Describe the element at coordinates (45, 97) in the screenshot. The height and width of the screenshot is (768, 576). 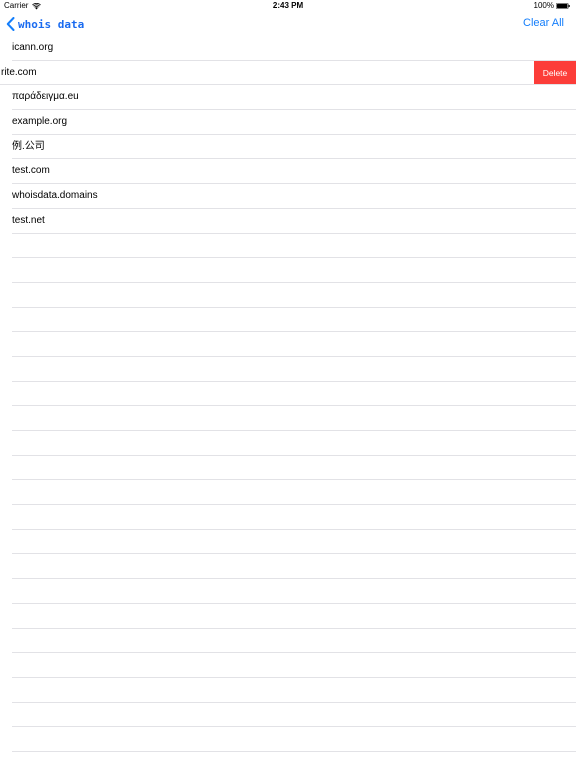
I see `list-item-label: παράδειγμα.eu` at that location.